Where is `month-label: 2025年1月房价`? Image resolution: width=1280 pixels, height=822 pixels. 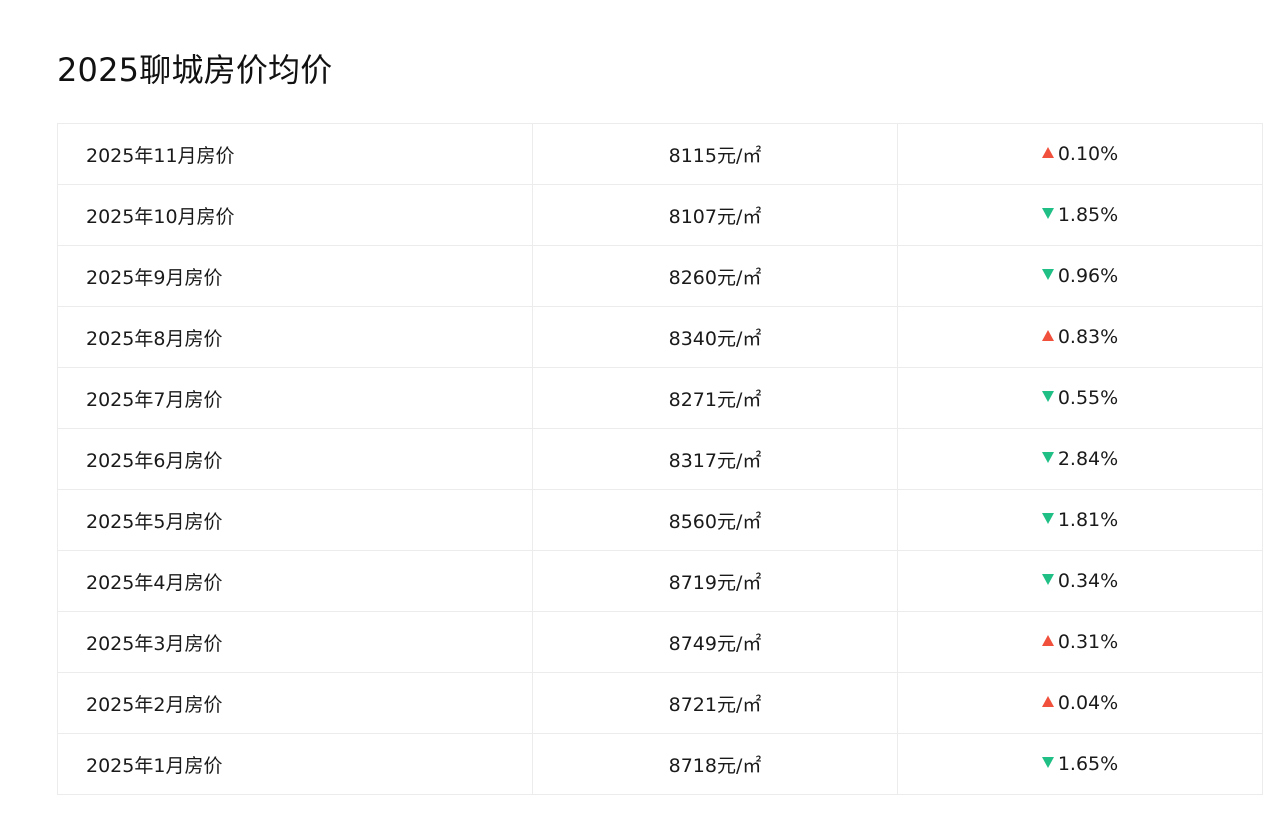 month-label: 2025年1月房价 is located at coordinates (154, 765).